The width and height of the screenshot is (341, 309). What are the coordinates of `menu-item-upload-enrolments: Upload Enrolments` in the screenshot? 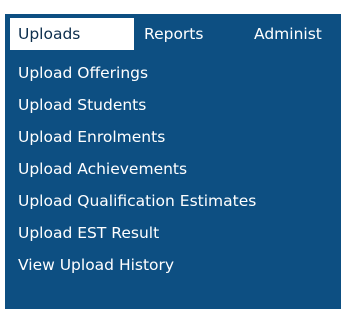 It's located at (175, 137).